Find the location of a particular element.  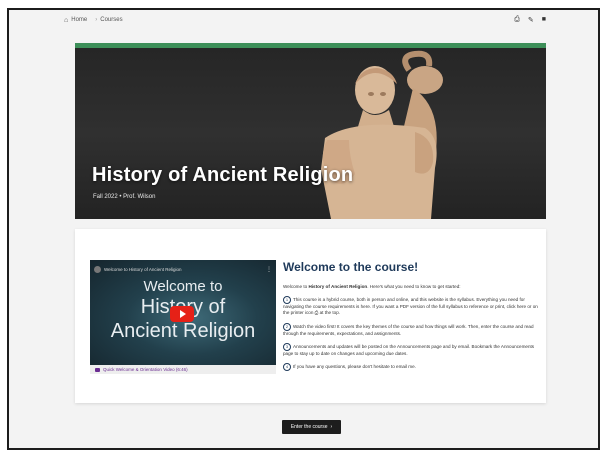

course-subtitle: Fall 2022 • Prof. Wilson is located at coordinates (124, 197).